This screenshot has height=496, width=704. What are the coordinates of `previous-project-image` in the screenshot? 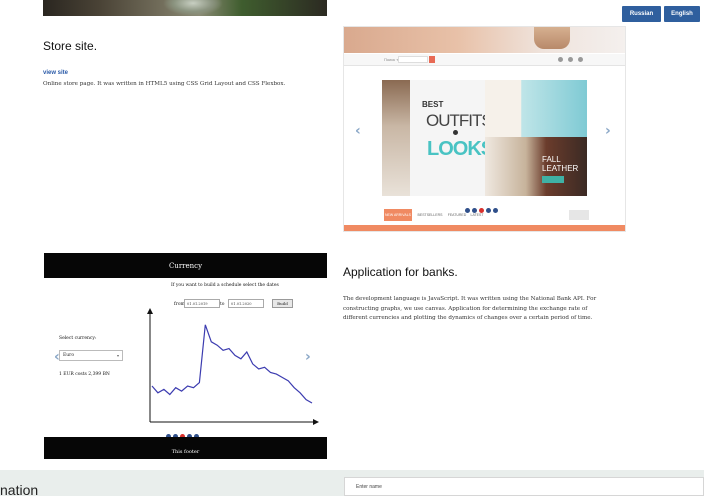 It's located at (185, 8).